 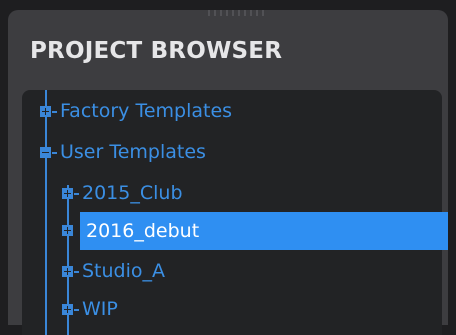 I want to click on tree-item-label: Factory Templates, so click(x=146, y=111).